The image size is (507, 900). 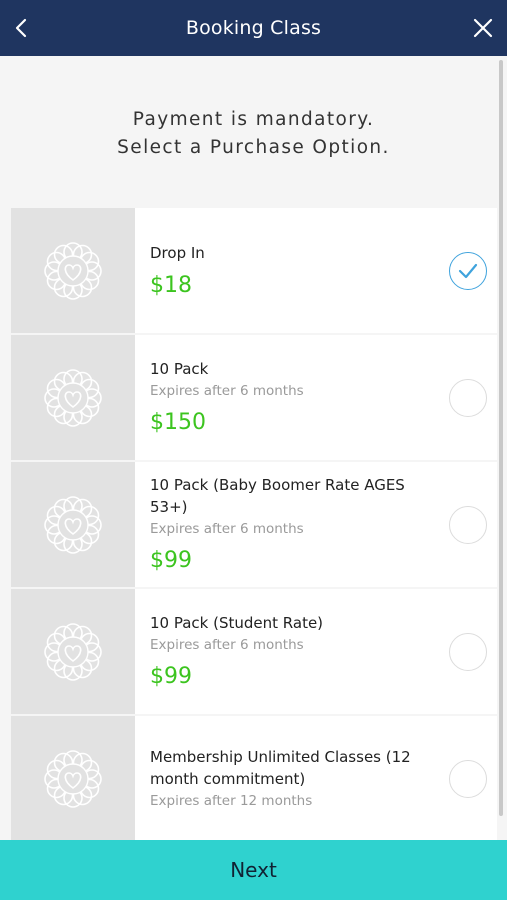 I want to click on scrollbar, so click(x=501, y=438).